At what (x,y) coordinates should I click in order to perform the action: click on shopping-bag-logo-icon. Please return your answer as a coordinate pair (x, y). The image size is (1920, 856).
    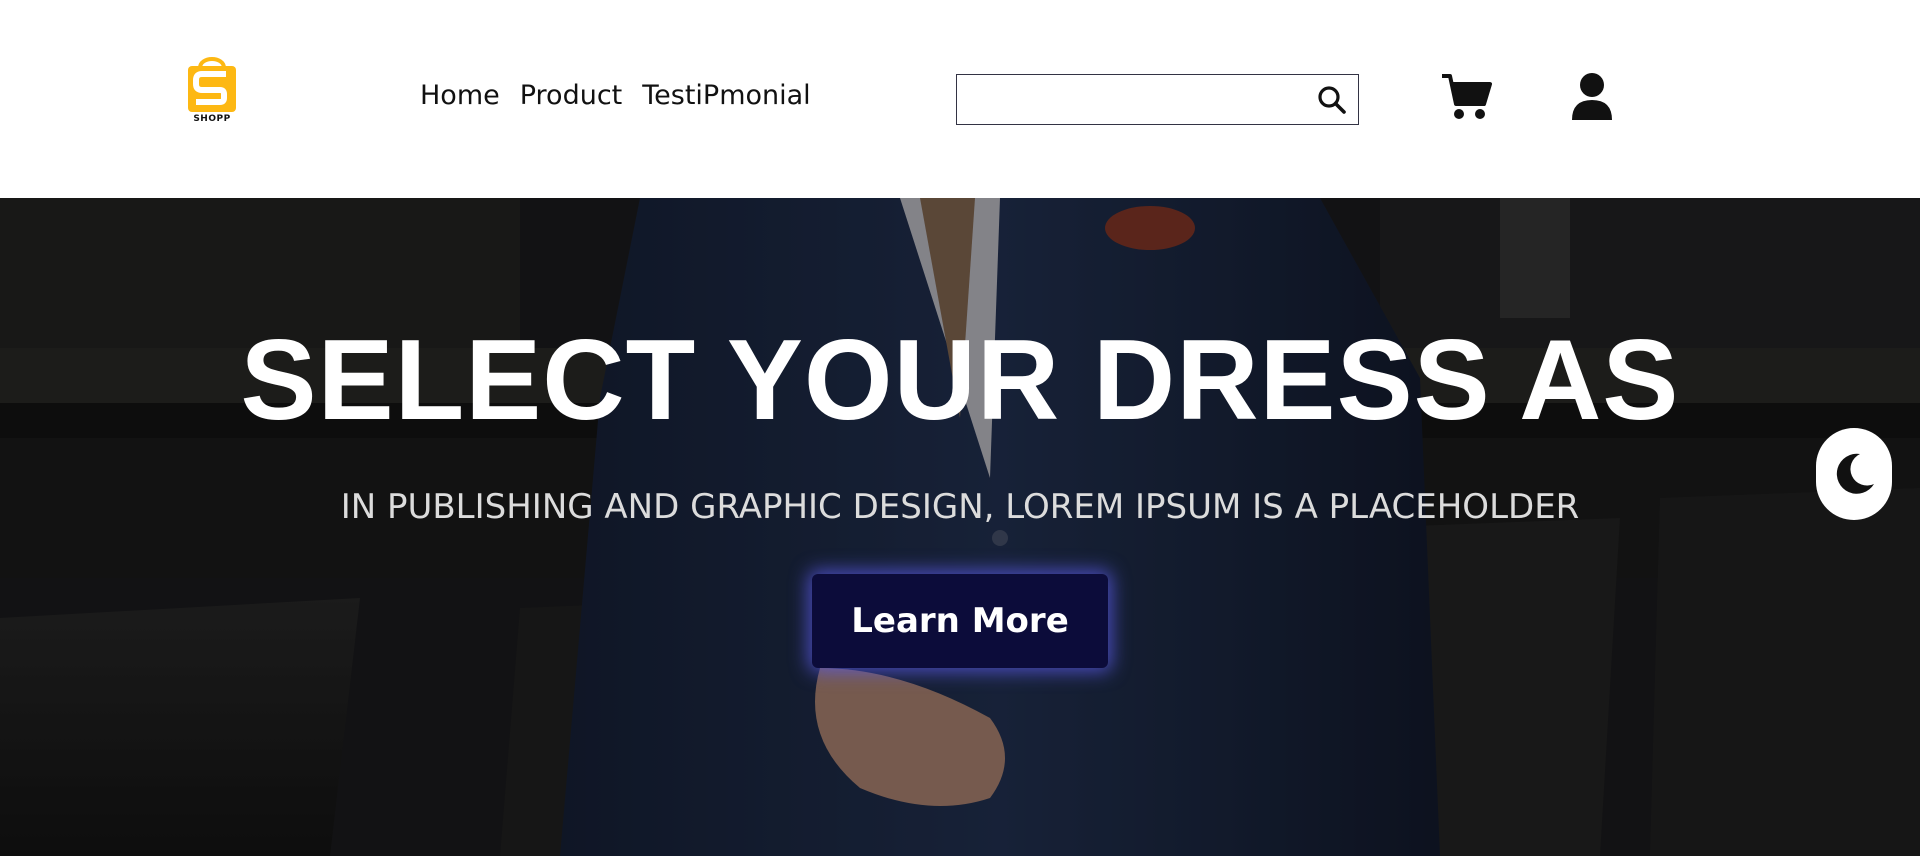
    Looking at the image, I should click on (212, 84).